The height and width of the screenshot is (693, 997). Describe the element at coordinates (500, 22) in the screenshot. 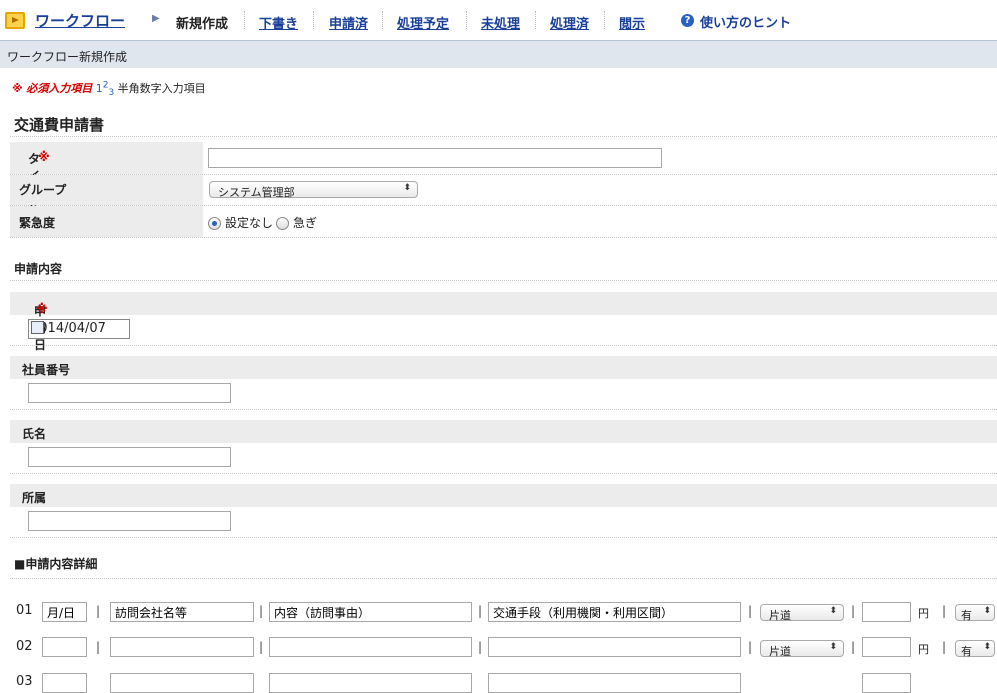

I see `nav-pending: 未処理` at that location.